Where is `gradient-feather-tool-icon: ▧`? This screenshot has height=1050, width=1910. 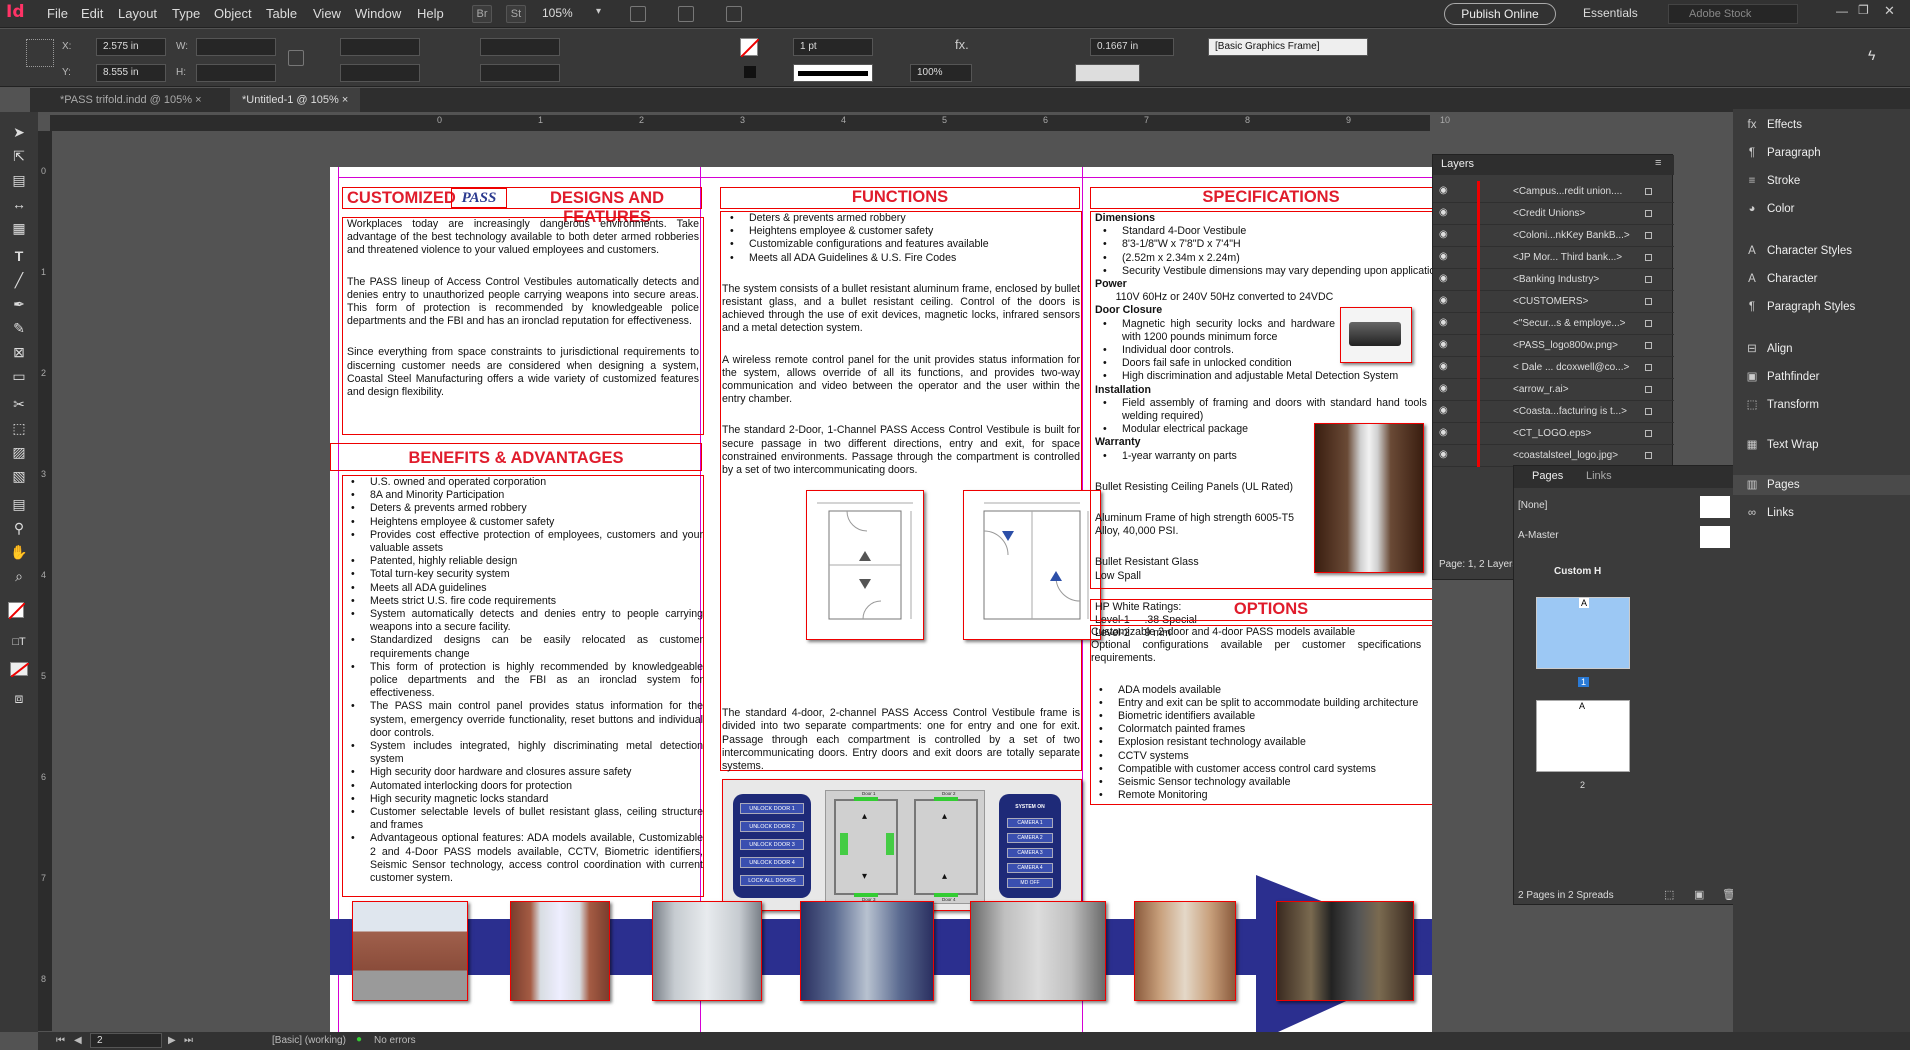
gradient-feather-tool-icon: ▧ is located at coordinates (19, 476).